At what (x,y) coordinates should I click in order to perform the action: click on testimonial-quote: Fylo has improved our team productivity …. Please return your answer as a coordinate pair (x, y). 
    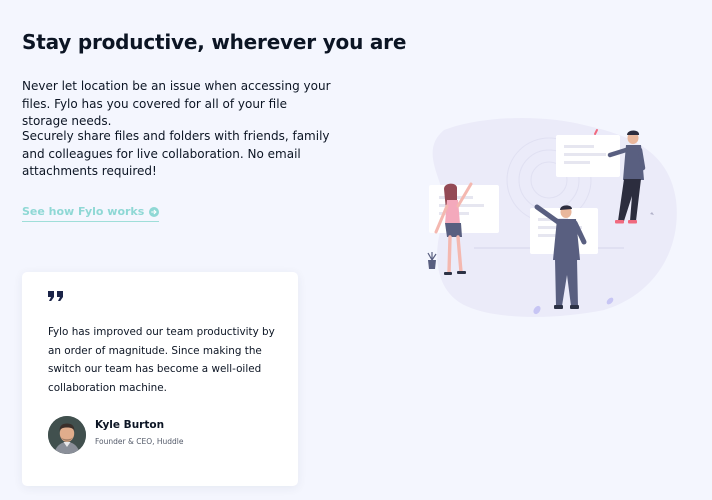
    Looking at the image, I should click on (161, 360).